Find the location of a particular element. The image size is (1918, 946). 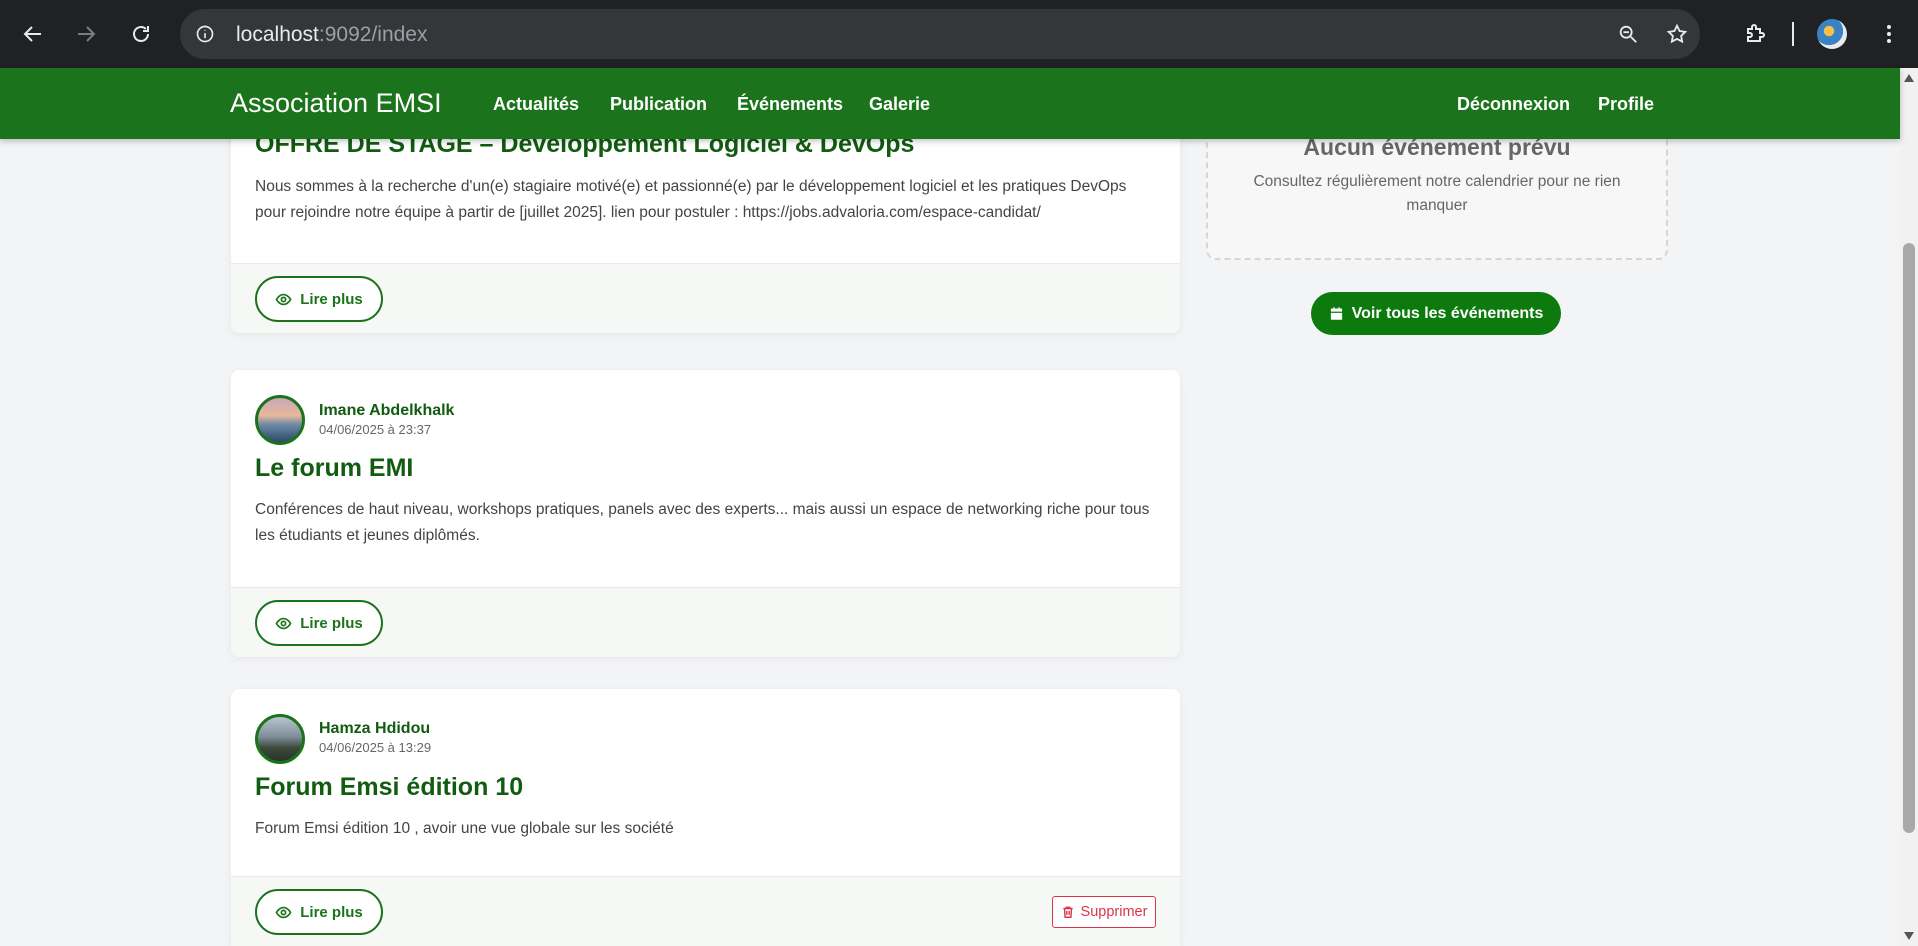

post-date: 04/06/2025 à 23:37 is located at coordinates (375, 429).